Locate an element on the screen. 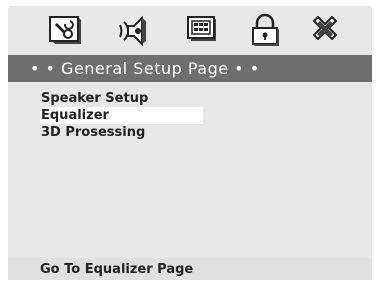 The width and height of the screenshot is (379, 282). video-setup-icon is located at coordinates (203, 30).